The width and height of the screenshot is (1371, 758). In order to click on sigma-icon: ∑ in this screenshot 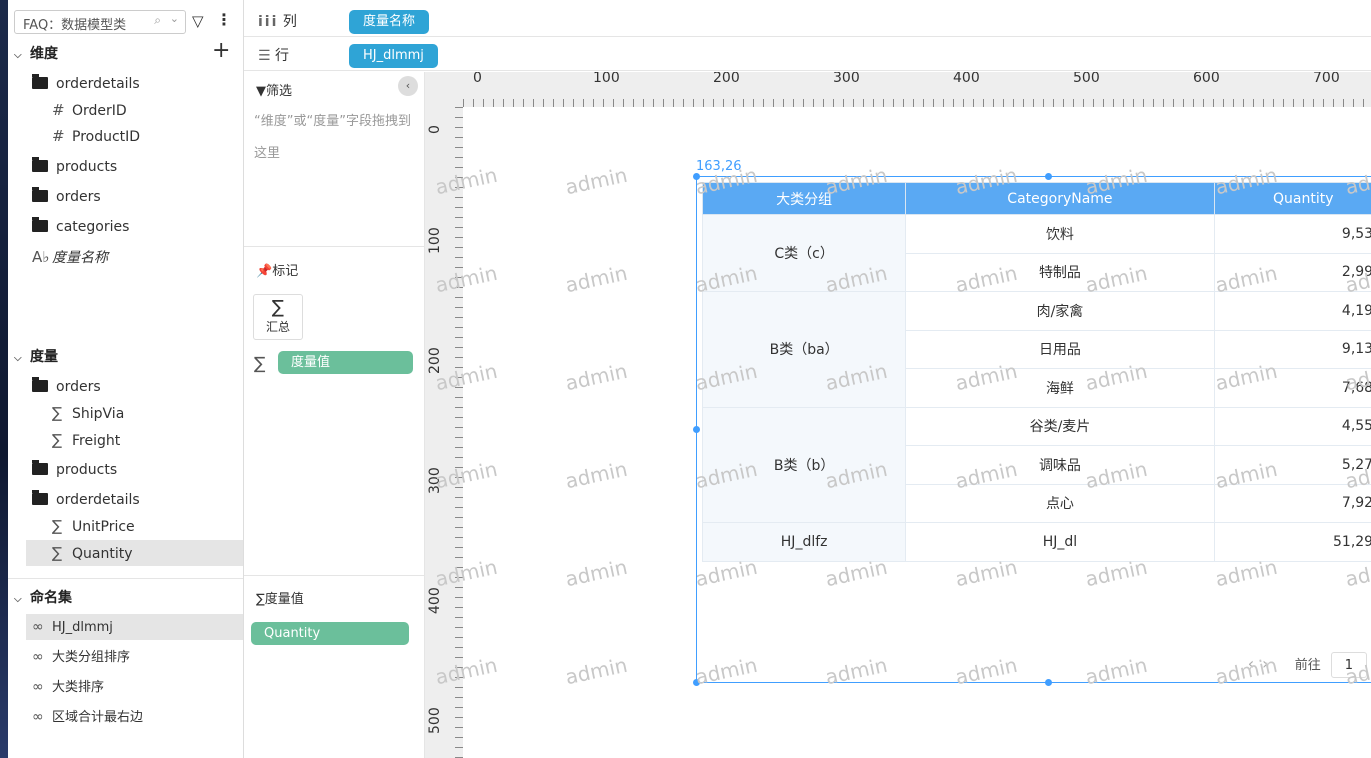, I will do `click(57, 440)`.